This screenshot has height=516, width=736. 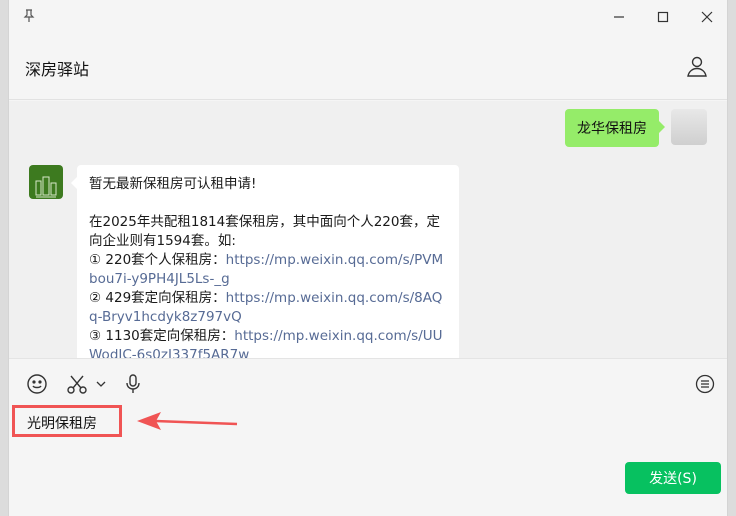 What do you see at coordinates (705, 384) in the screenshot?
I see `chat-history-icon` at bounding box center [705, 384].